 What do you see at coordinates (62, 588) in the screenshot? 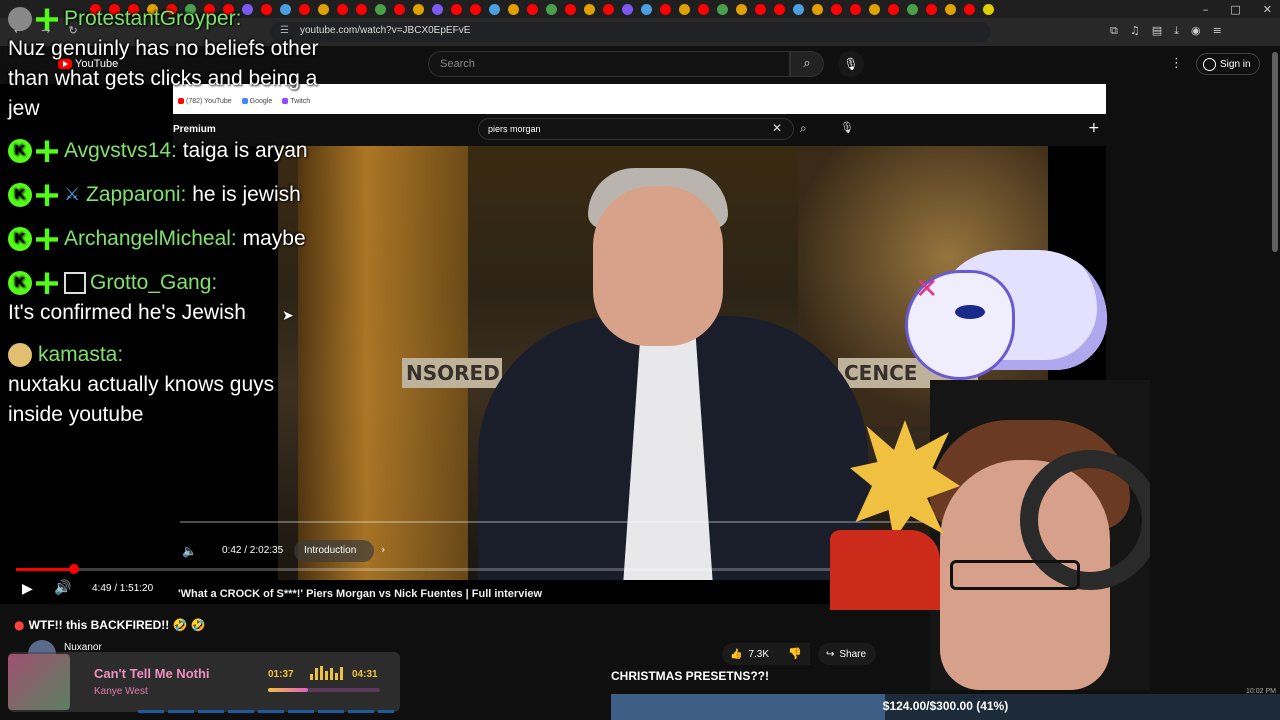
I see `volume-icon: 🔊` at bounding box center [62, 588].